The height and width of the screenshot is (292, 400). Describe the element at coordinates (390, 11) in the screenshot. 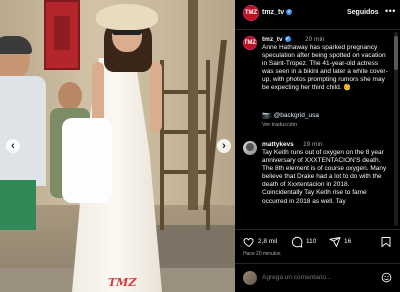

I see `more-options-button: •••` at that location.